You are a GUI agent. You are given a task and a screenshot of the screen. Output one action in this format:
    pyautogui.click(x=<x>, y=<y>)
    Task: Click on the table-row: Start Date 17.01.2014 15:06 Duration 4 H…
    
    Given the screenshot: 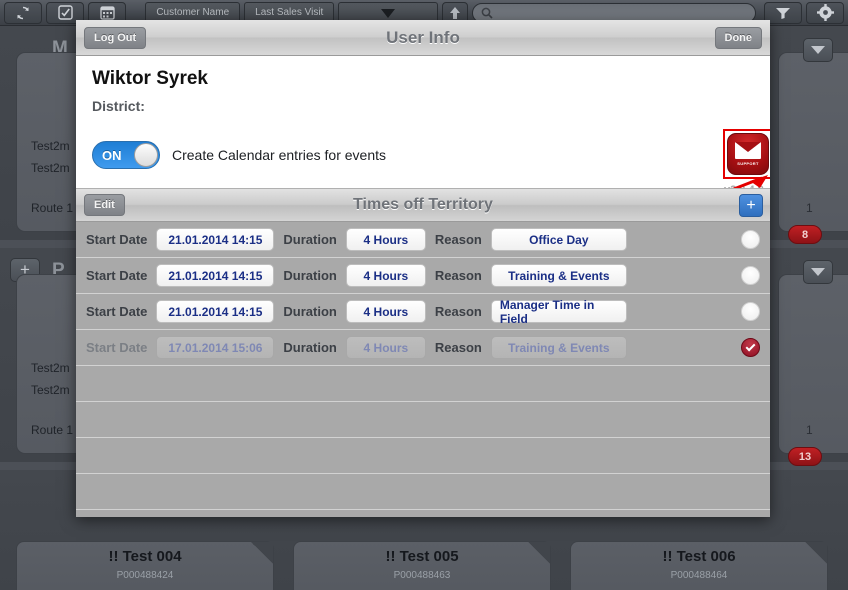 What is the action you would take?
    pyautogui.click(x=423, y=348)
    